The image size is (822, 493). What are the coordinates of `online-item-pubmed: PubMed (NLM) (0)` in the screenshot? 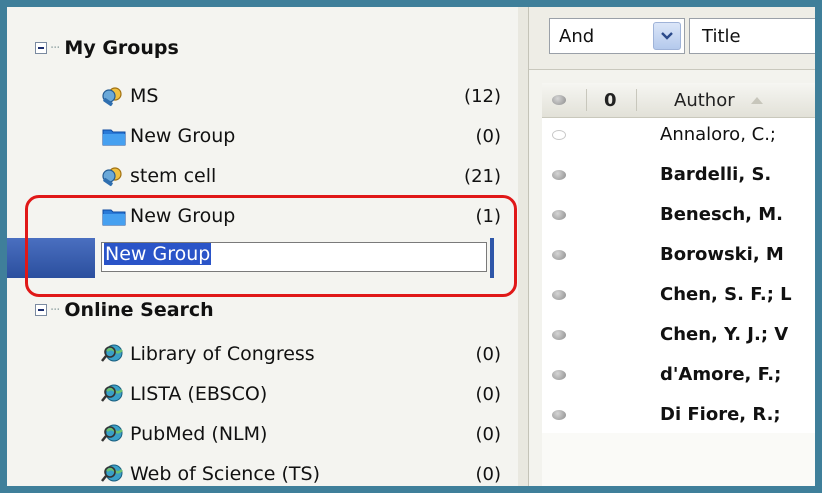 It's located at (301, 434).